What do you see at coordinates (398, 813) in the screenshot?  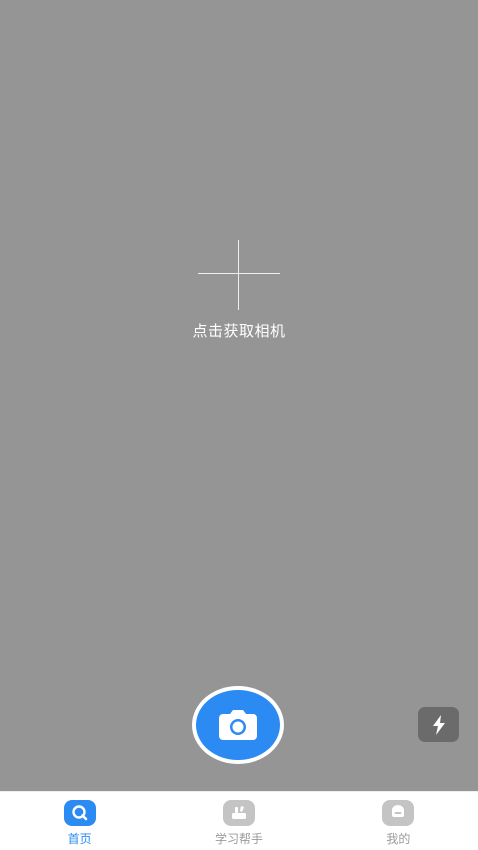 I see `profile-icon` at bounding box center [398, 813].